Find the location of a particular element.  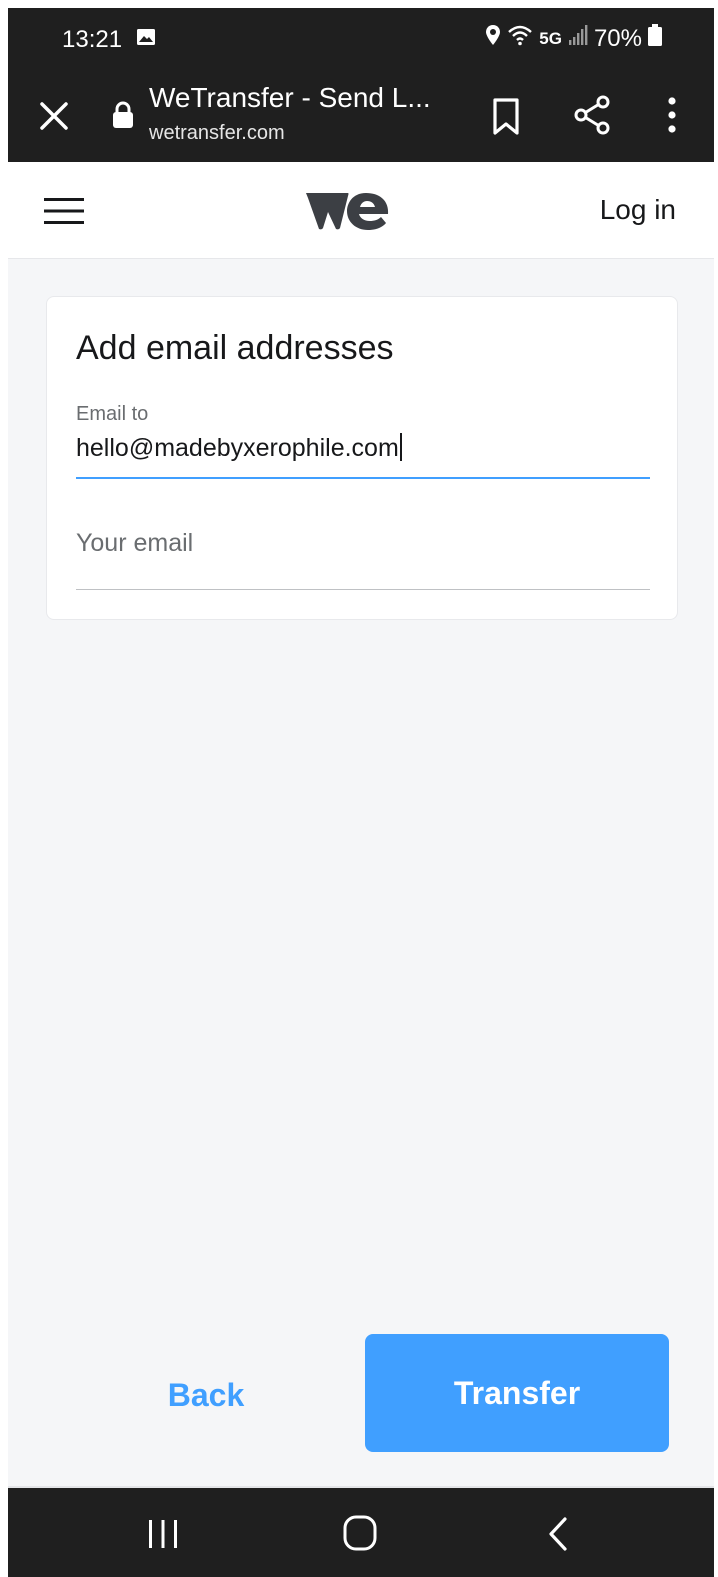

transfer-button: Transfer is located at coordinates (517, 1393).